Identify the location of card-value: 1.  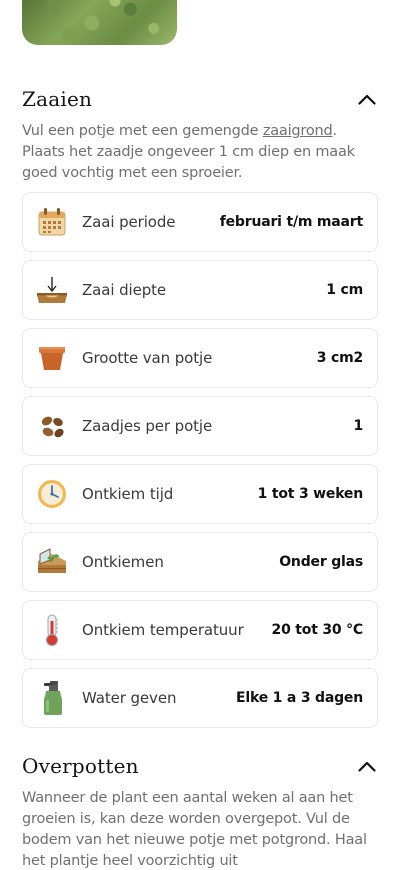
(358, 426).